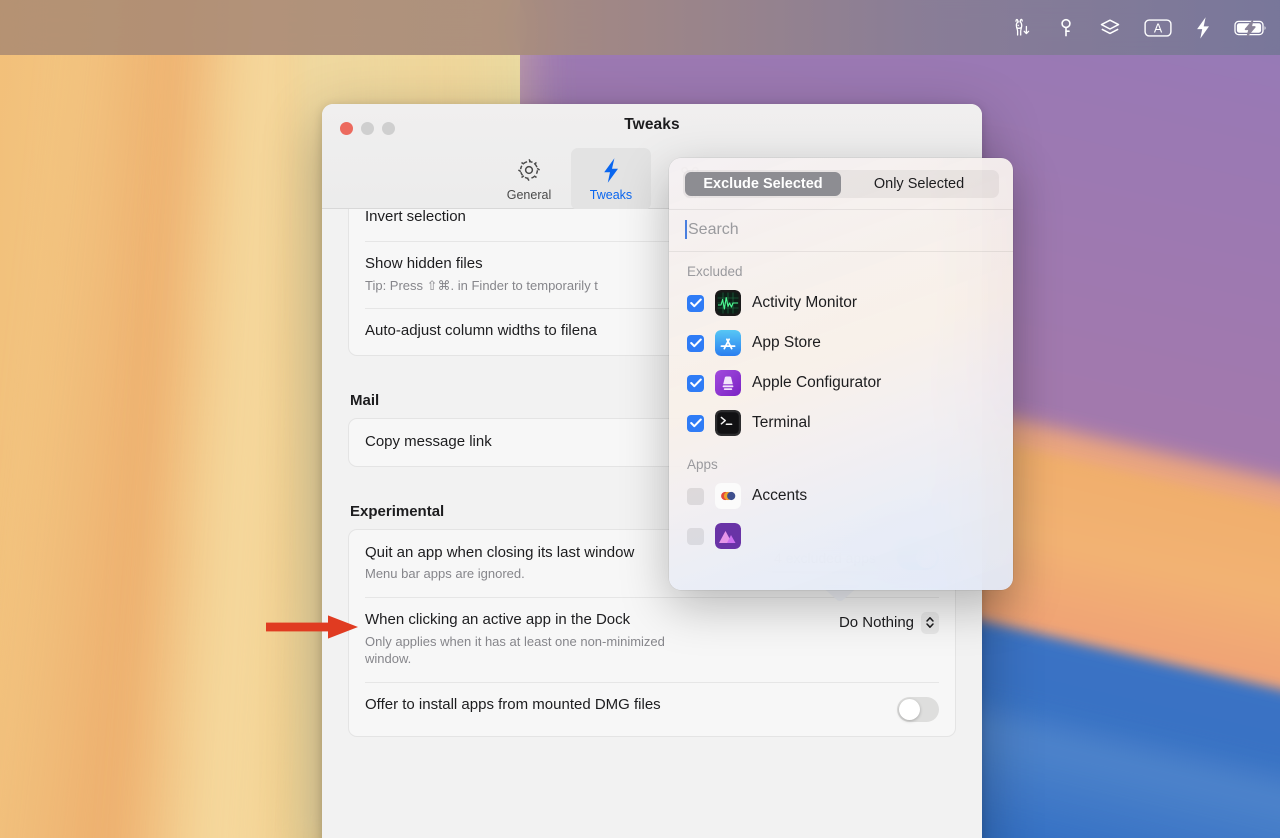 The width and height of the screenshot is (1280, 838). I want to click on list-item: Terminal, so click(841, 423).